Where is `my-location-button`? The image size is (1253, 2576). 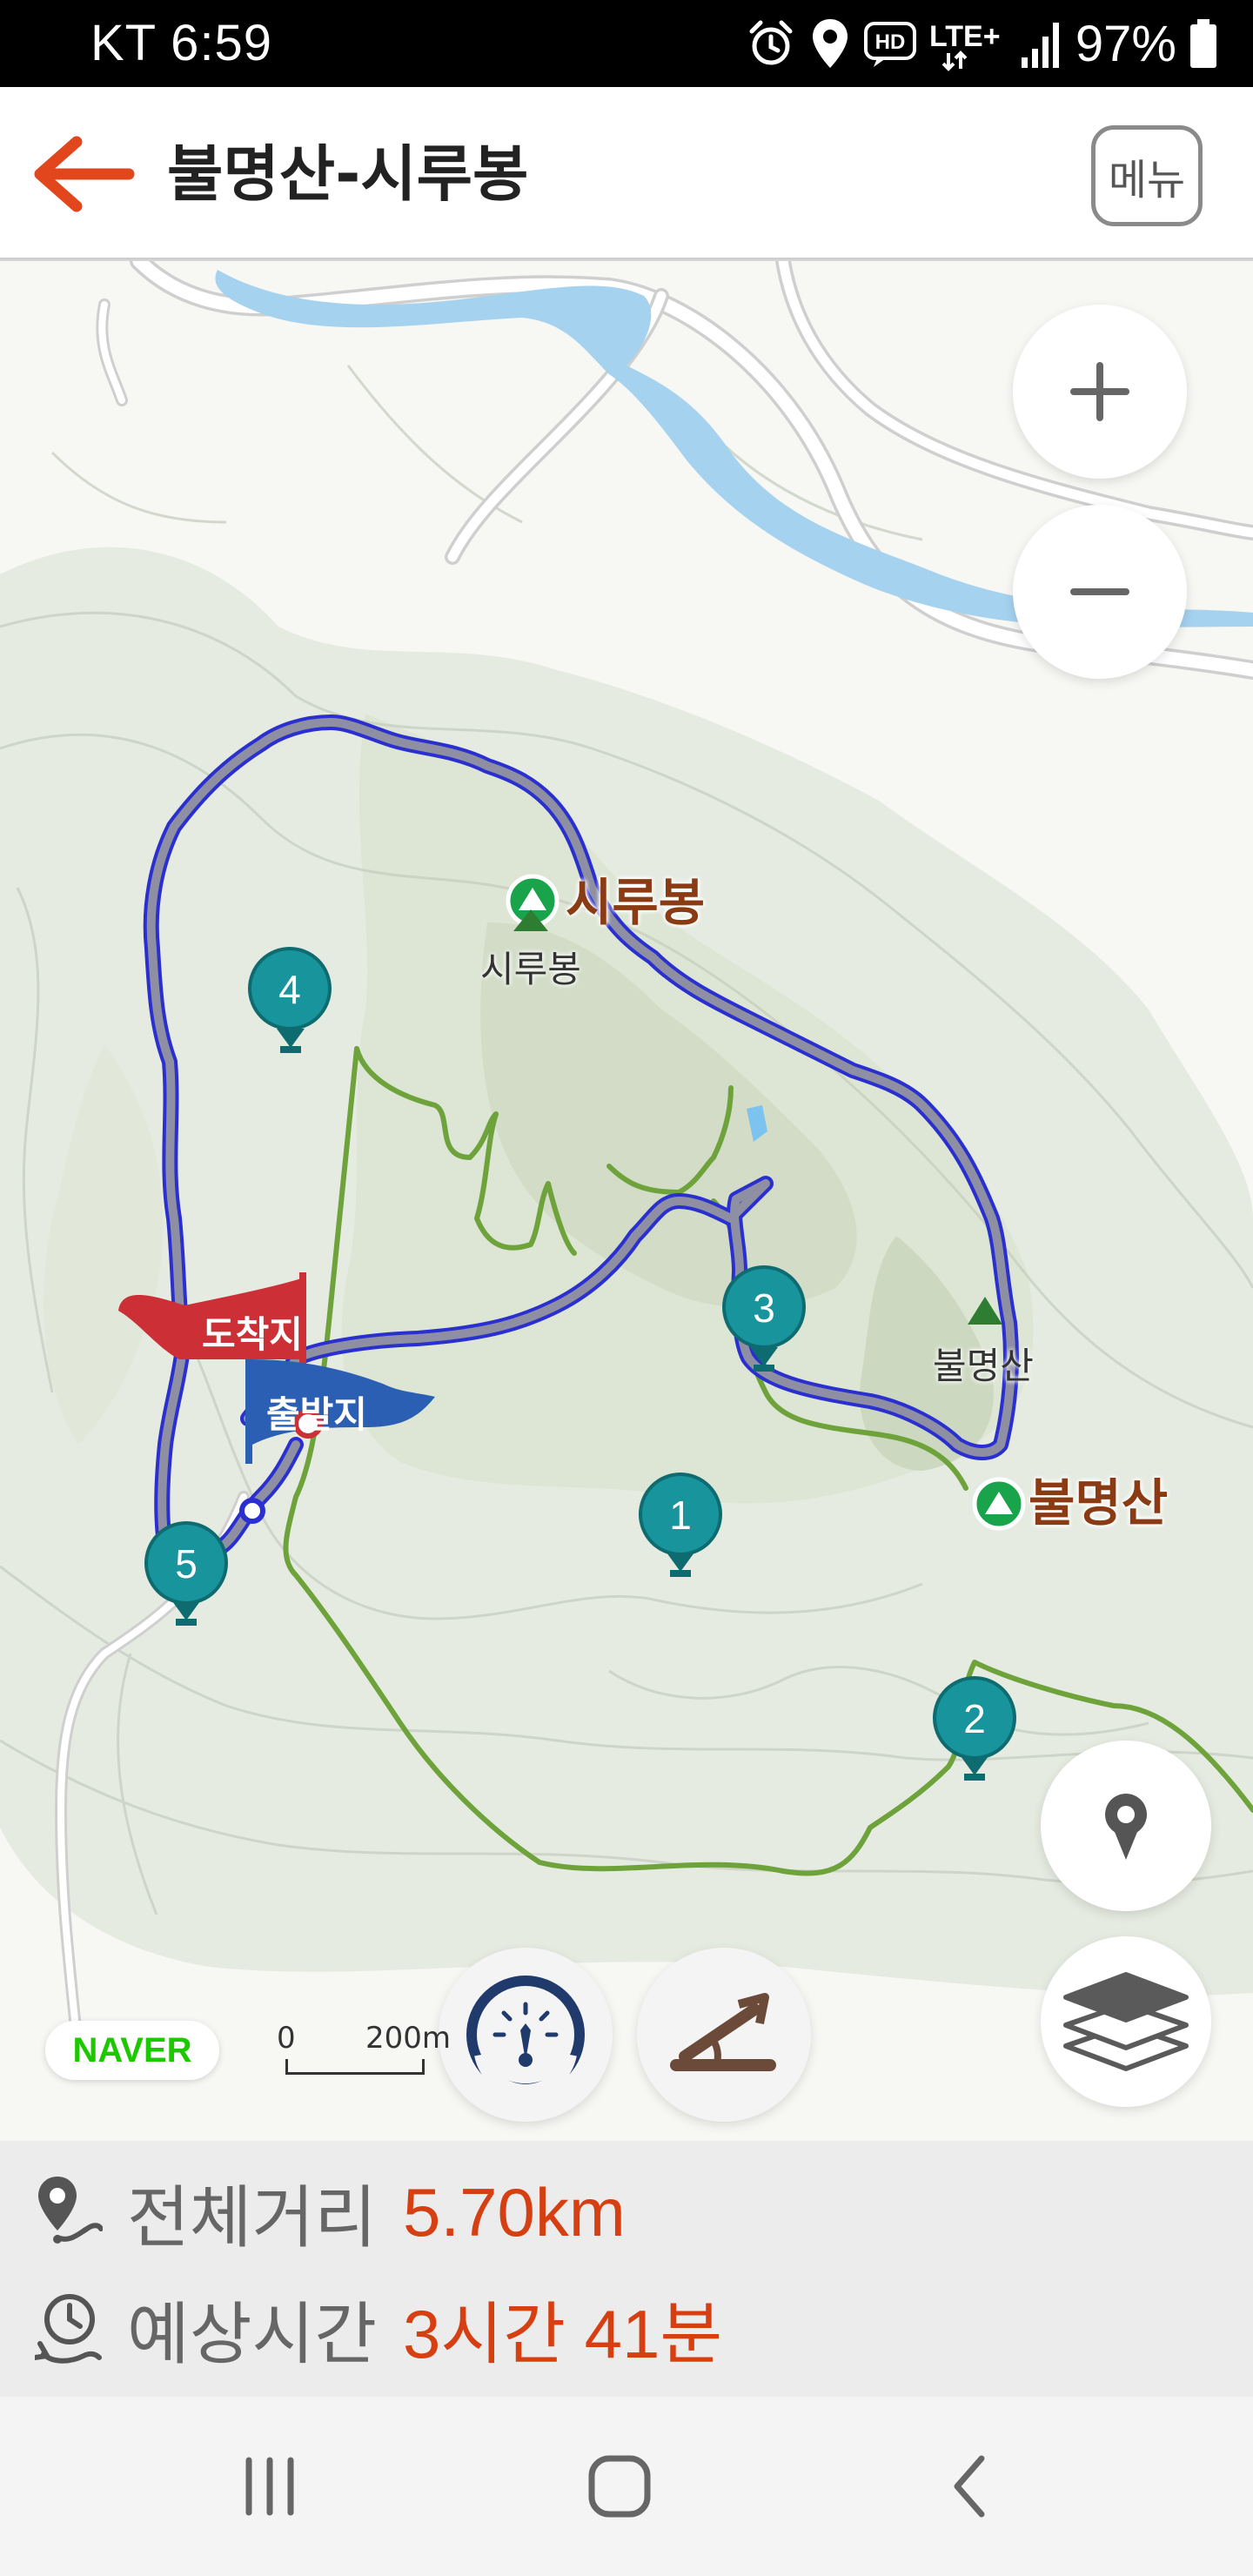
my-location-button is located at coordinates (1126, 1826).